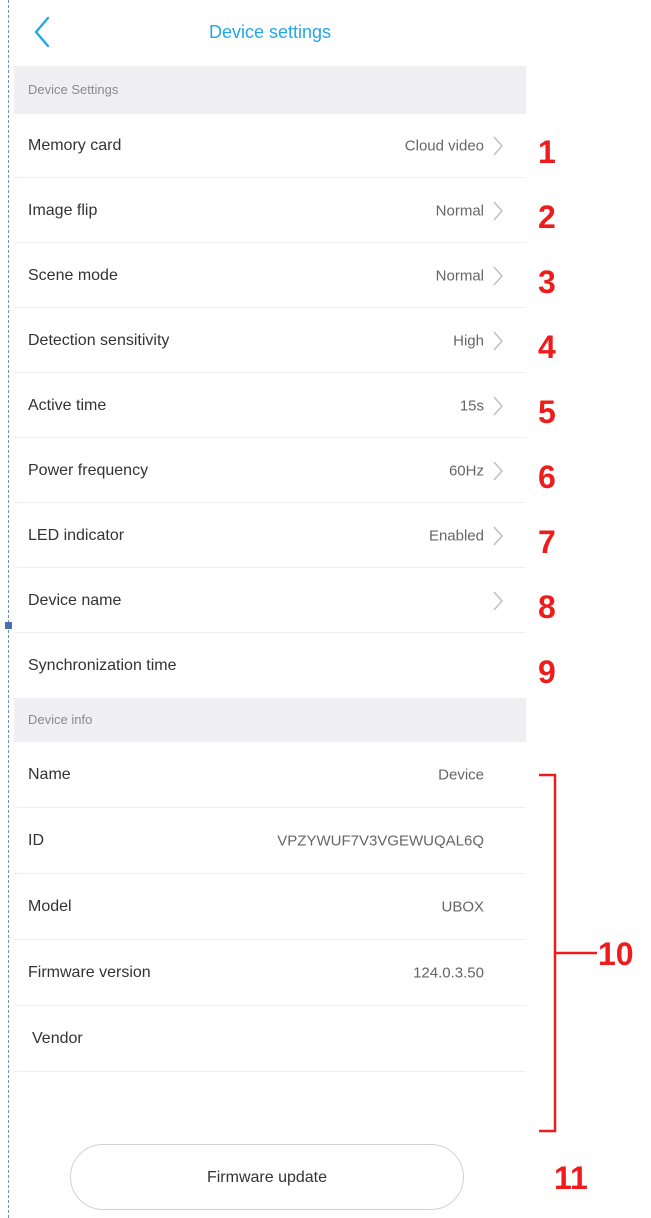  Describe the element at coordinates (270, 211) in the screenshot. I see `row-image-flip: Image flip Normal` at that location.